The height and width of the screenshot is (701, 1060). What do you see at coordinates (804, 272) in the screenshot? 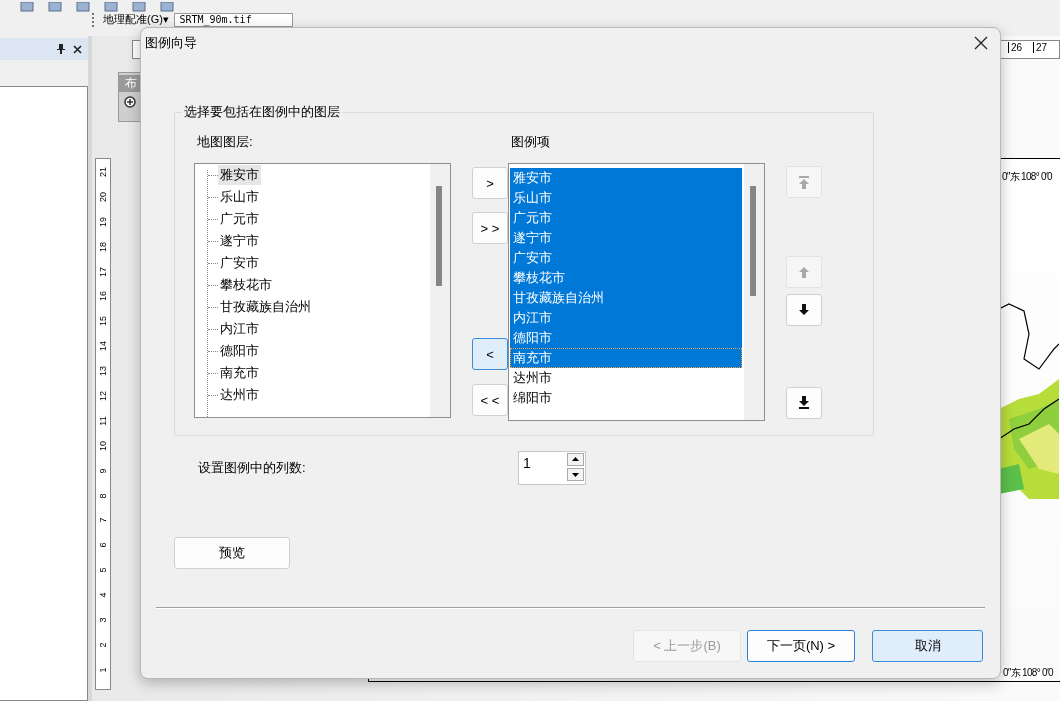
I see `arrow-up-icon` at bounding box center [804, 272].